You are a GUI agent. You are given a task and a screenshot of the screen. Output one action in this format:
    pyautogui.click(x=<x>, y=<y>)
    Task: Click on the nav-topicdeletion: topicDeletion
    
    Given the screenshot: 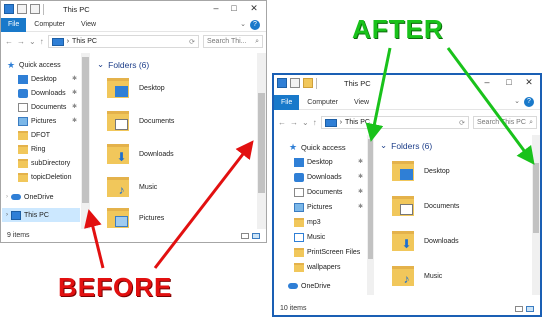 What is the action you would take?
    pyautogui.click(x=44, y=177)
    